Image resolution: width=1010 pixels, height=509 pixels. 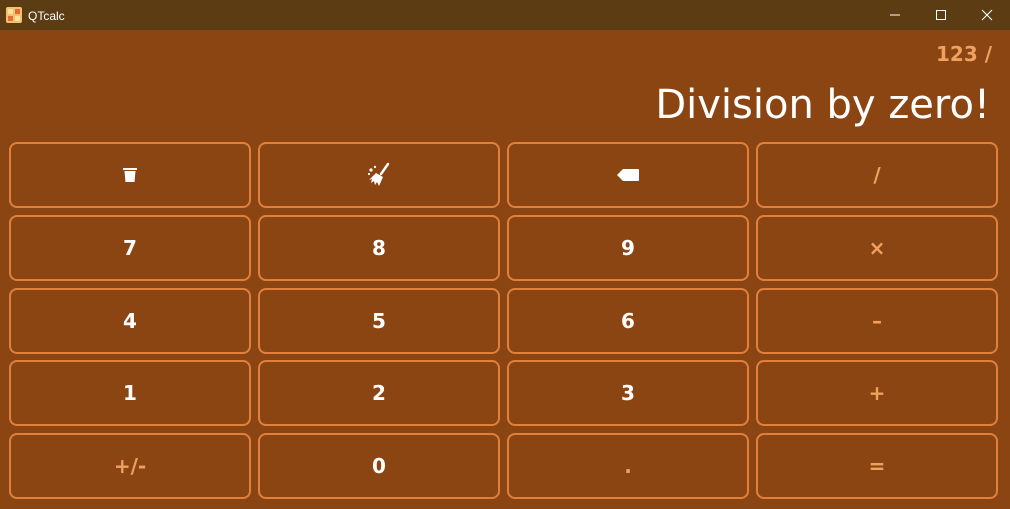 I want to click on maximize-button, so click(x=941, y=15).